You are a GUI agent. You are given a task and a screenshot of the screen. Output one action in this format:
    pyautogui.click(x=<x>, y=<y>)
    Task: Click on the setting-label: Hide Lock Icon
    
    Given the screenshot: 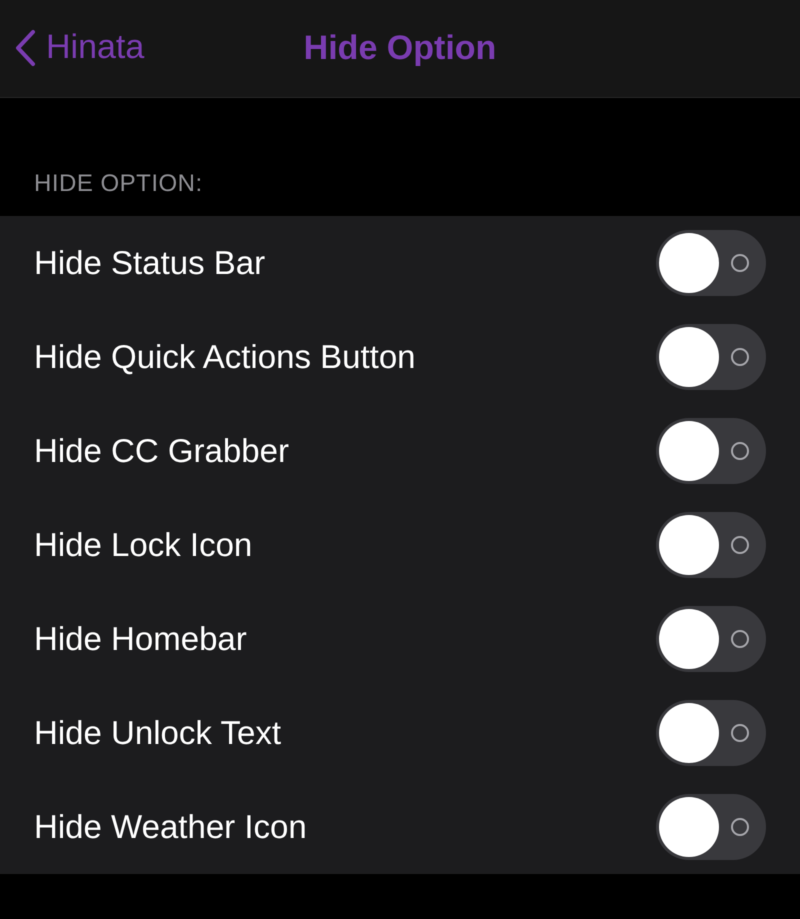 What is the action you would take?
    pyautogui.click(x=143, y=545)
    